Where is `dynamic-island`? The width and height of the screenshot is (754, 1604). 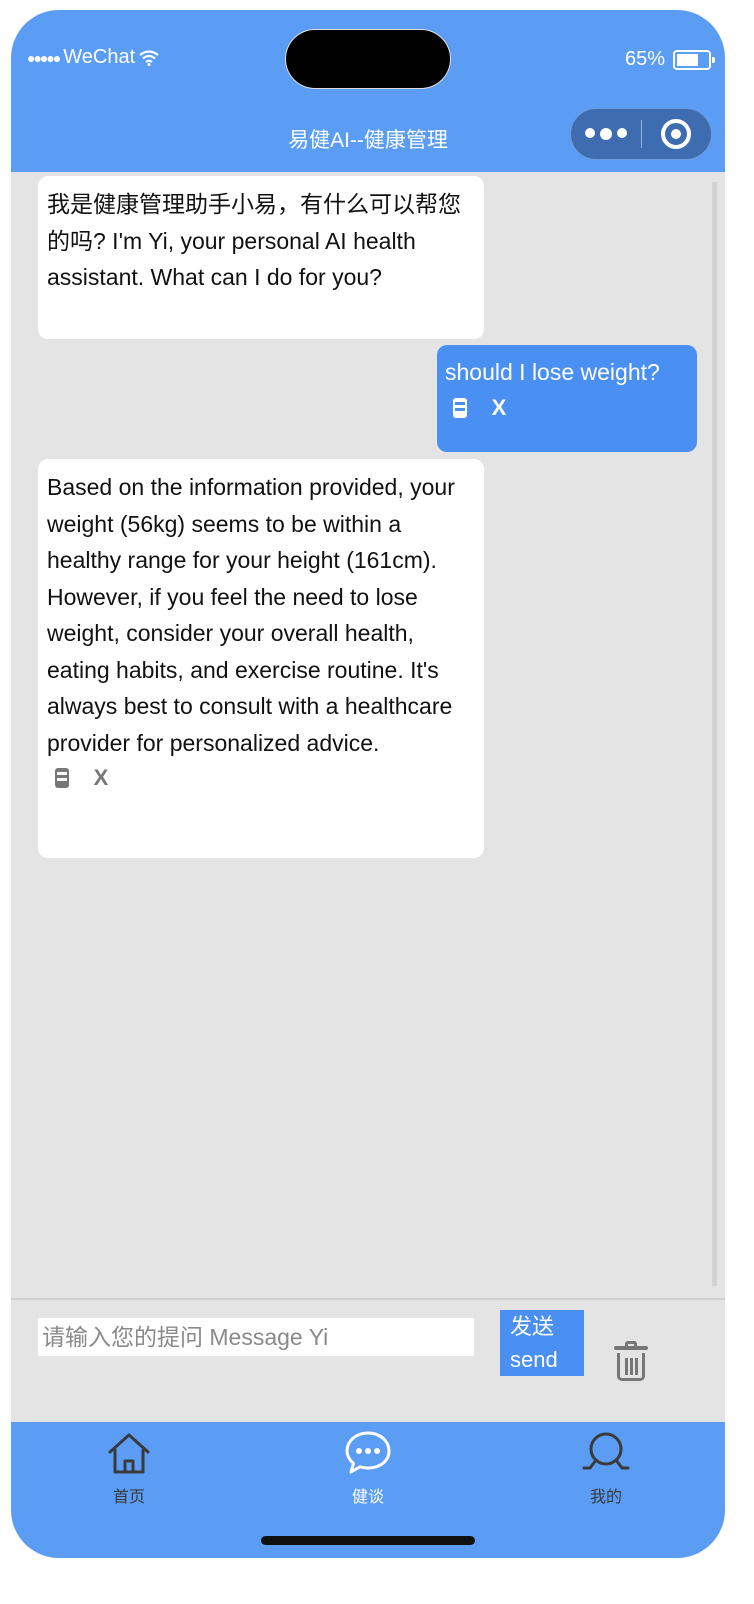 dynamic-island is located at coordinates (368, 59).